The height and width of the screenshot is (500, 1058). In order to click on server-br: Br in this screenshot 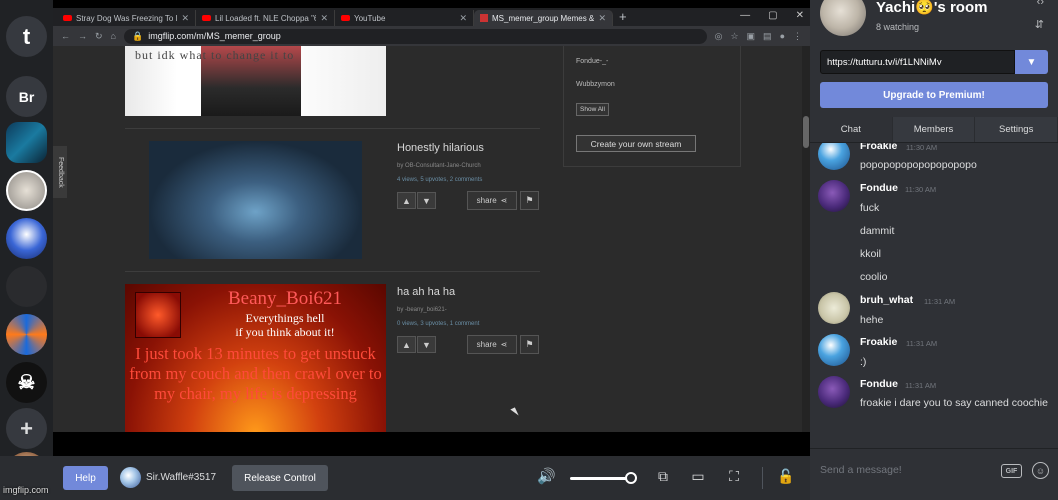, I will do `click(26, 96)`.